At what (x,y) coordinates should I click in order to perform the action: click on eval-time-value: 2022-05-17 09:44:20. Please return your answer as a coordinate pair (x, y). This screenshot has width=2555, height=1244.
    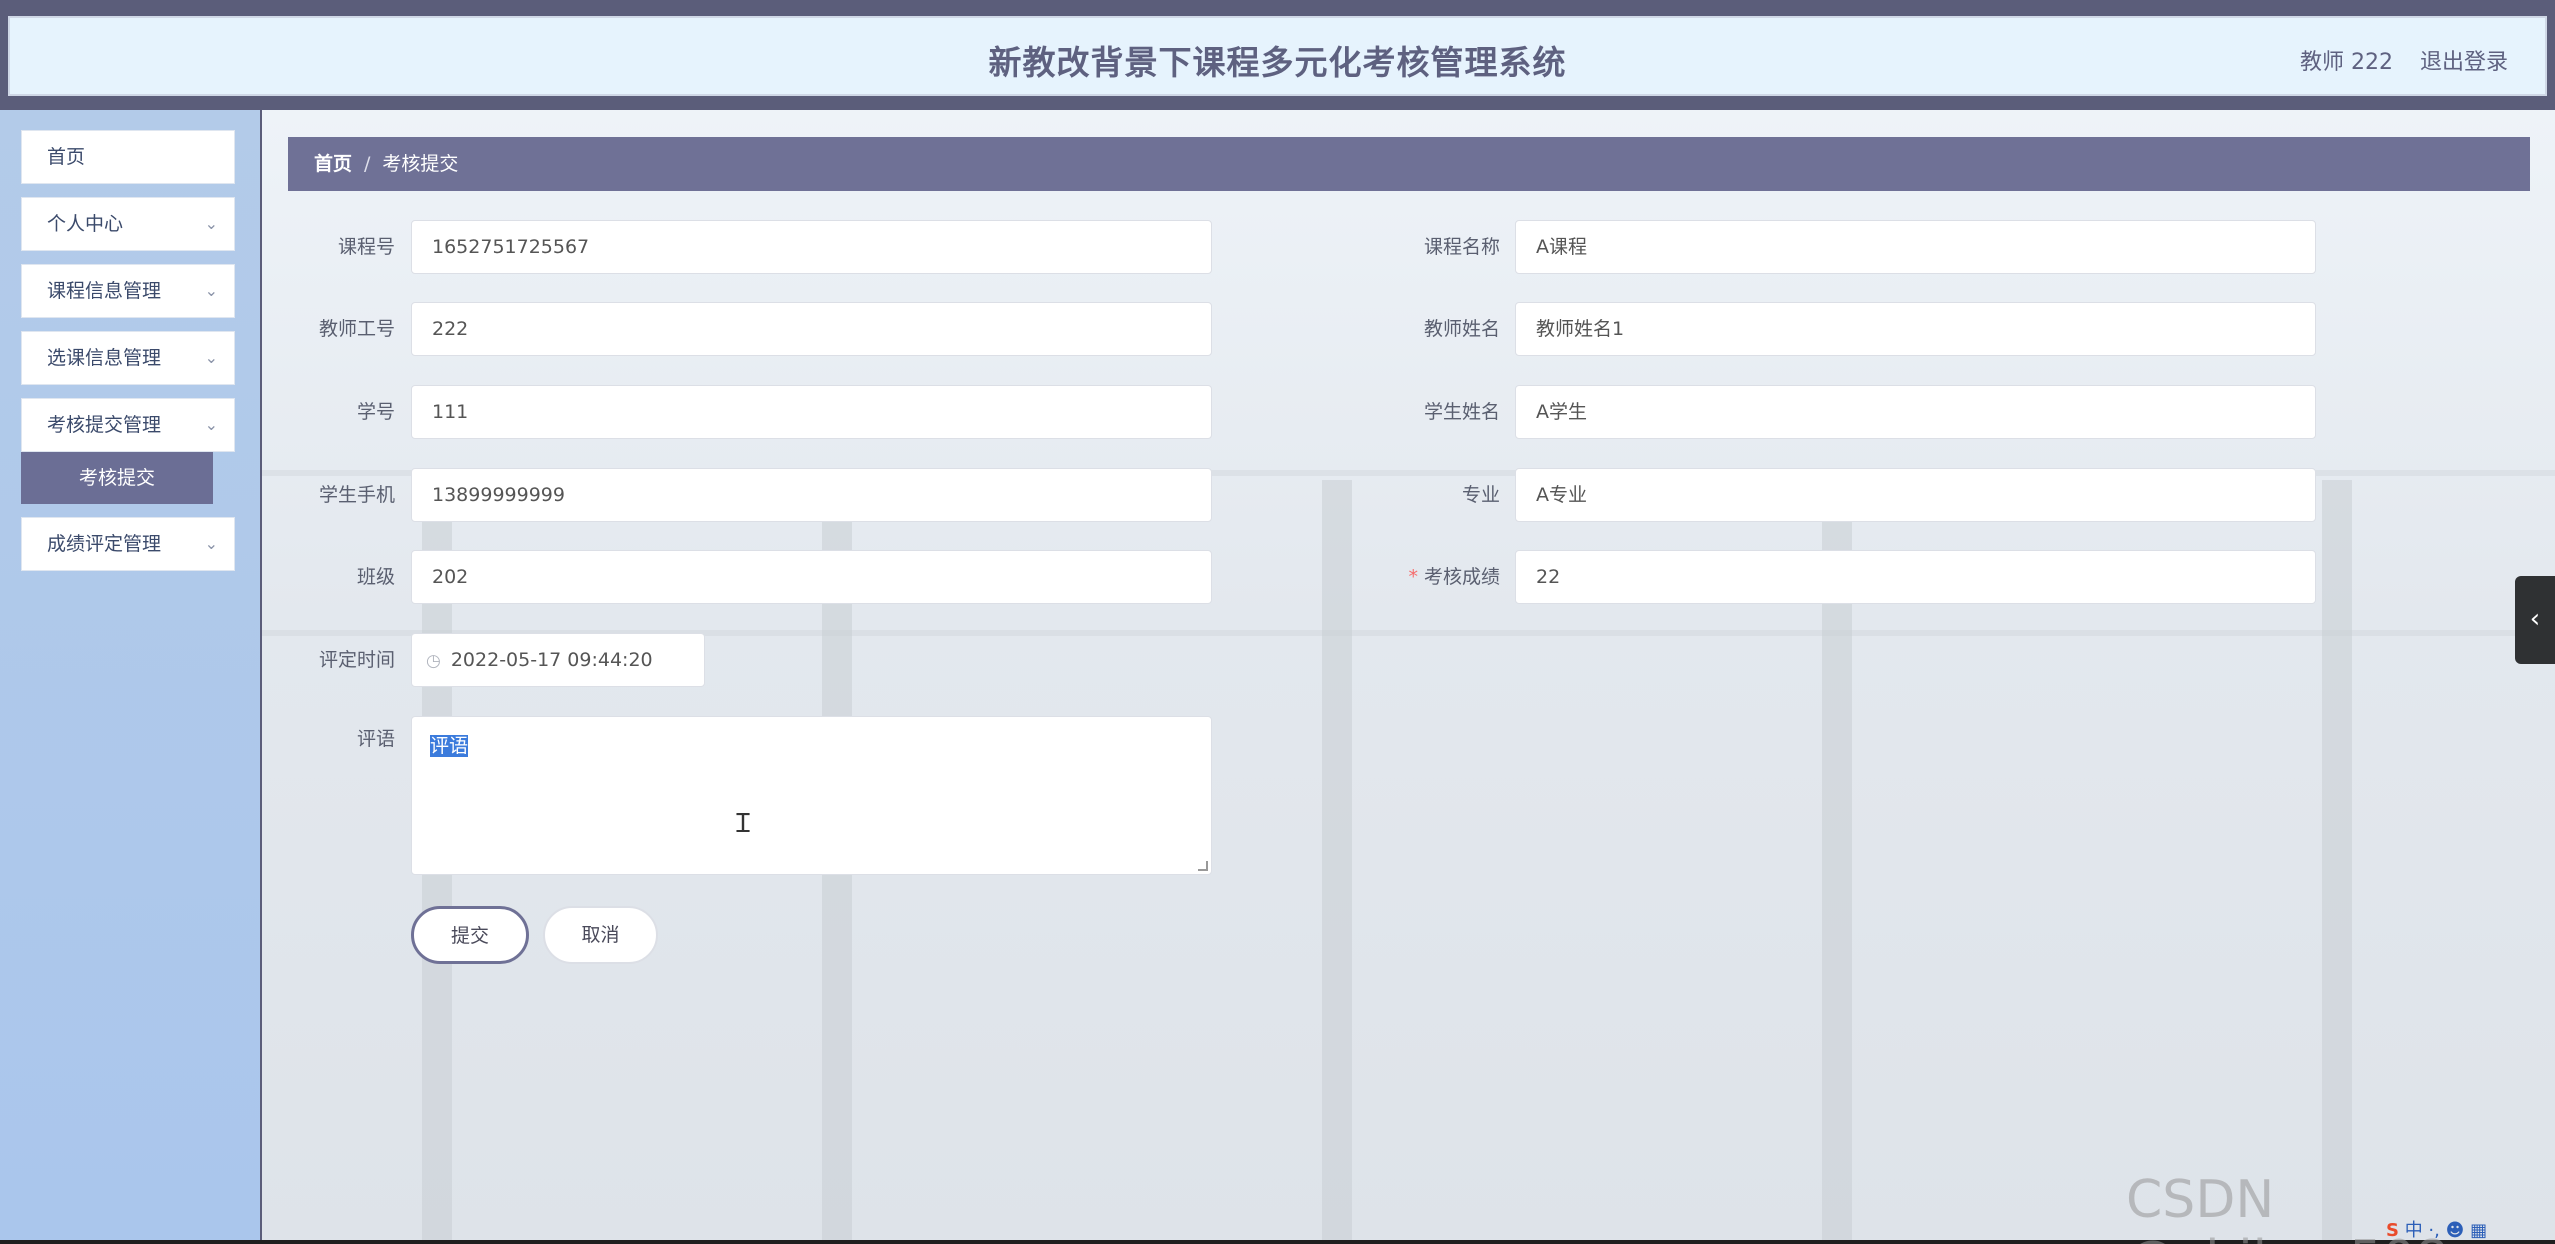
    Looking at the image, I should click on (551, 660).